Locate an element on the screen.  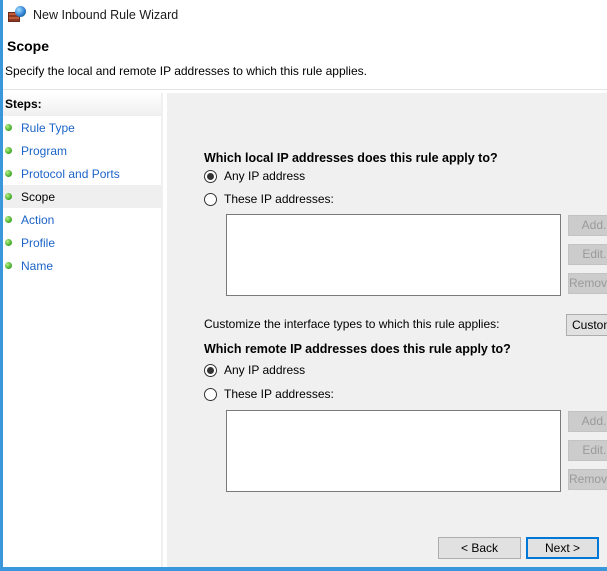
remote-these-ip-radio: These IP addresses: is located at coordinates (269, 394).